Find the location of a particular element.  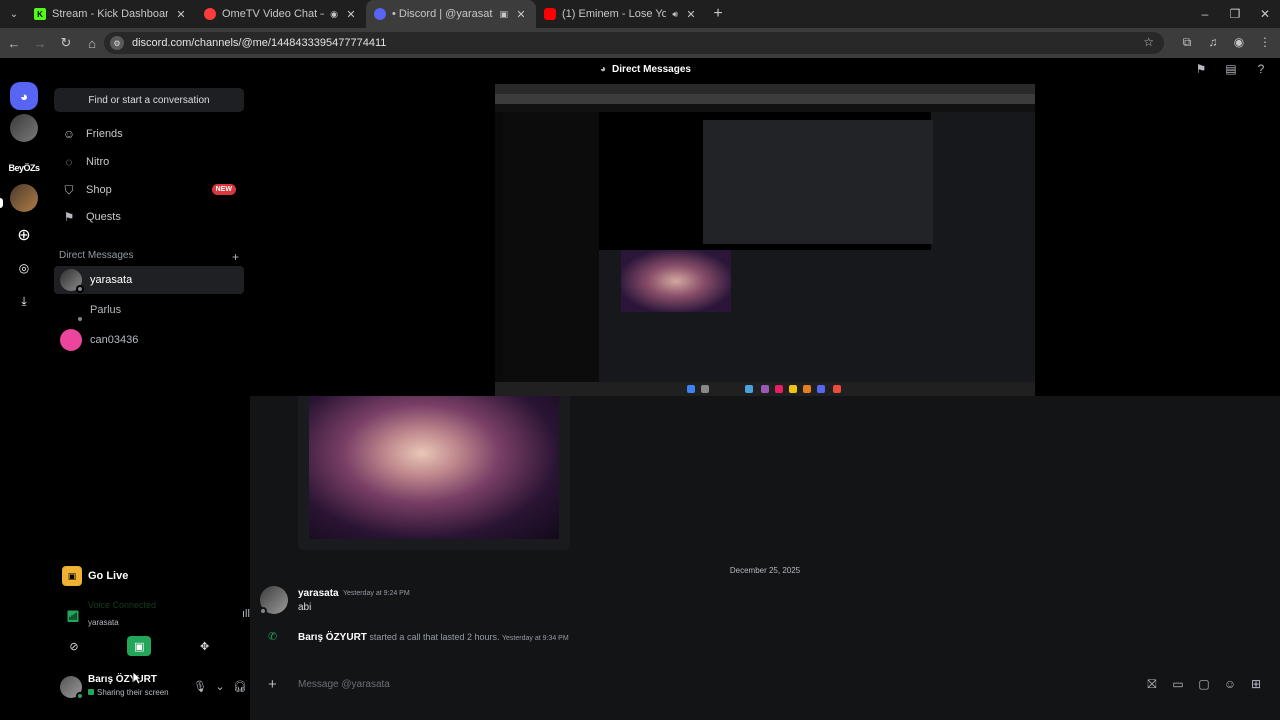

user-status: Sharing their screen is located at coordinates (128, 692).